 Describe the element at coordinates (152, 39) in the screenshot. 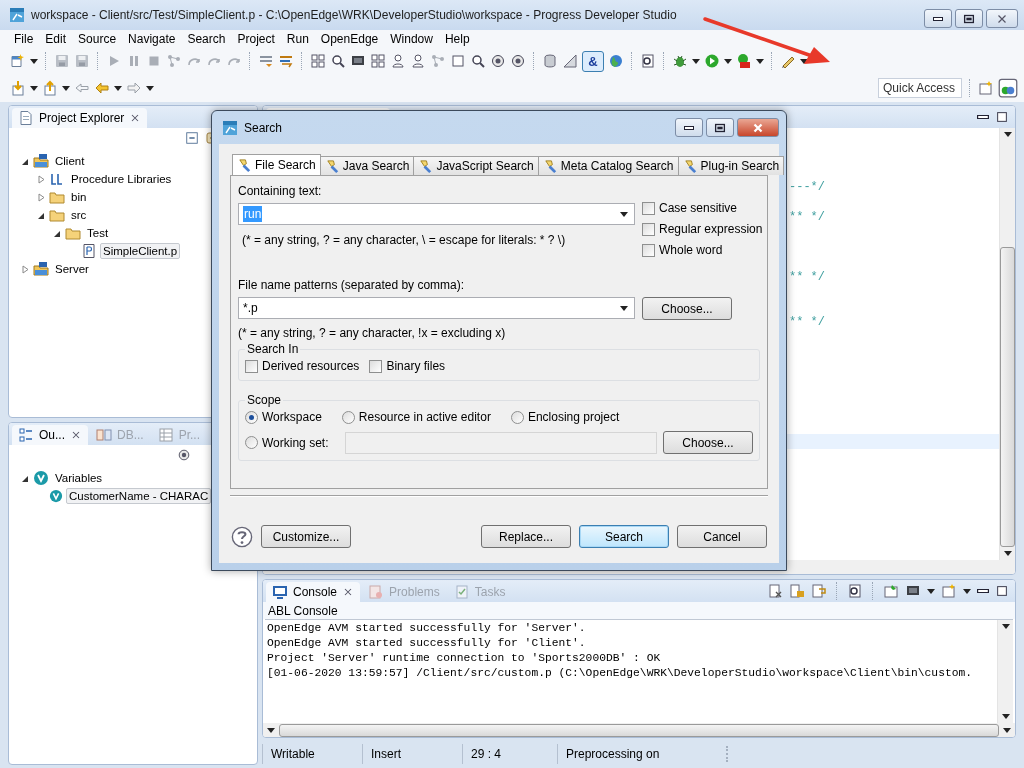

I see `menu-item: Navigate` at that location.